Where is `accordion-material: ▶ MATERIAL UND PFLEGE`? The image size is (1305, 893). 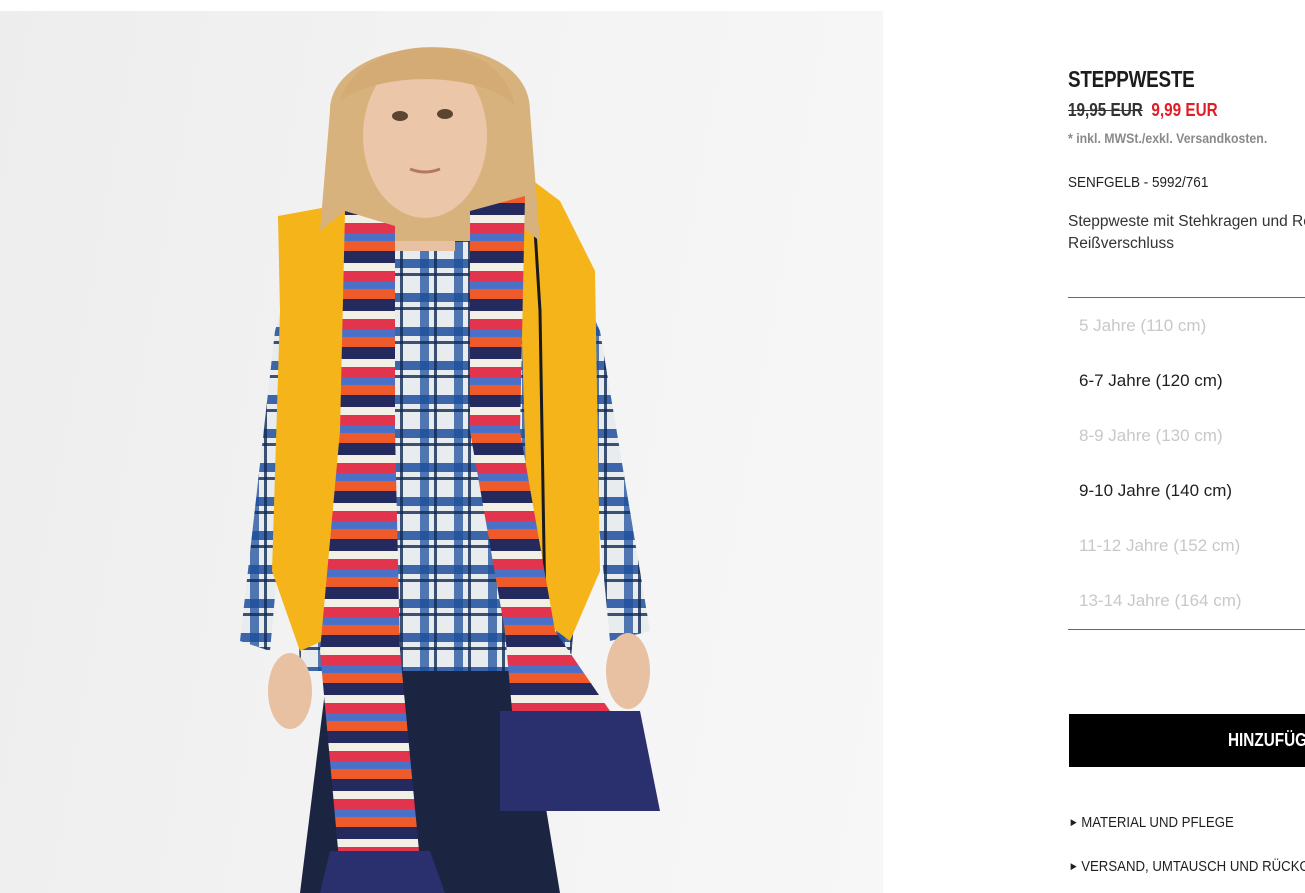 accordion-material: ▶ MATERIAL UND PFLEGE is located at coordinates (1151, 822).